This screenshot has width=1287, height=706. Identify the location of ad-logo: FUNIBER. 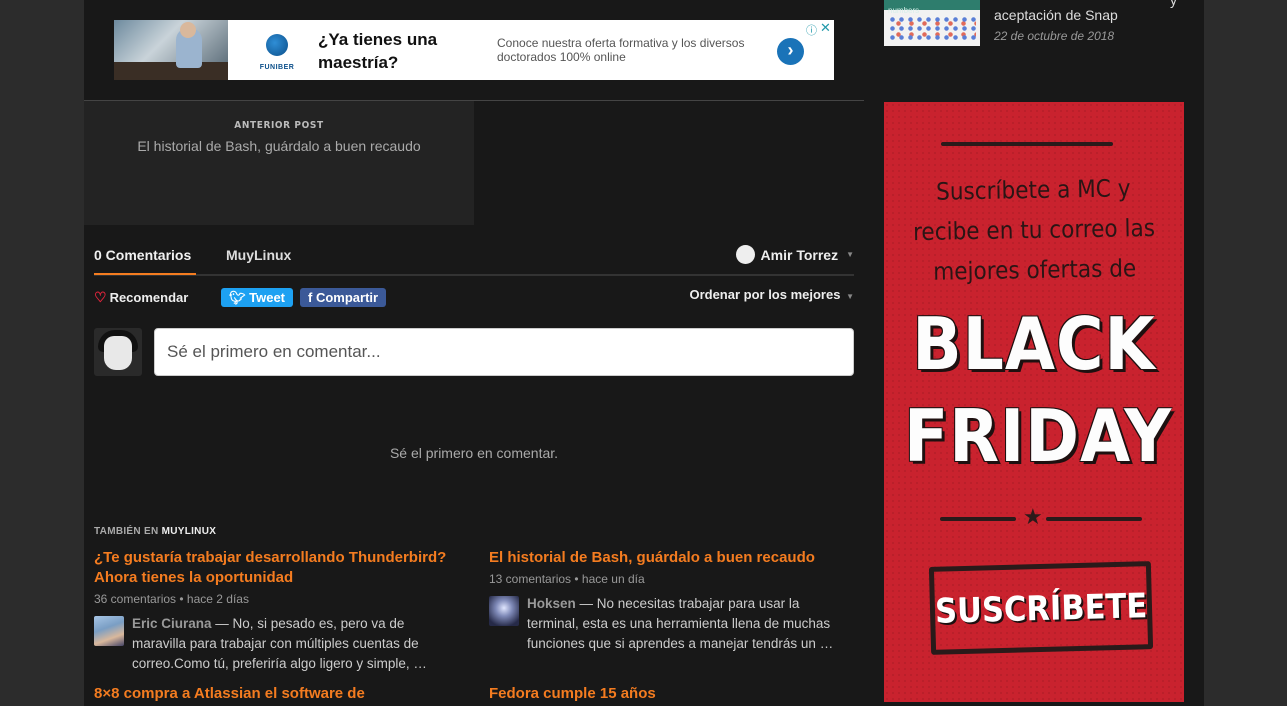
(277, 54).